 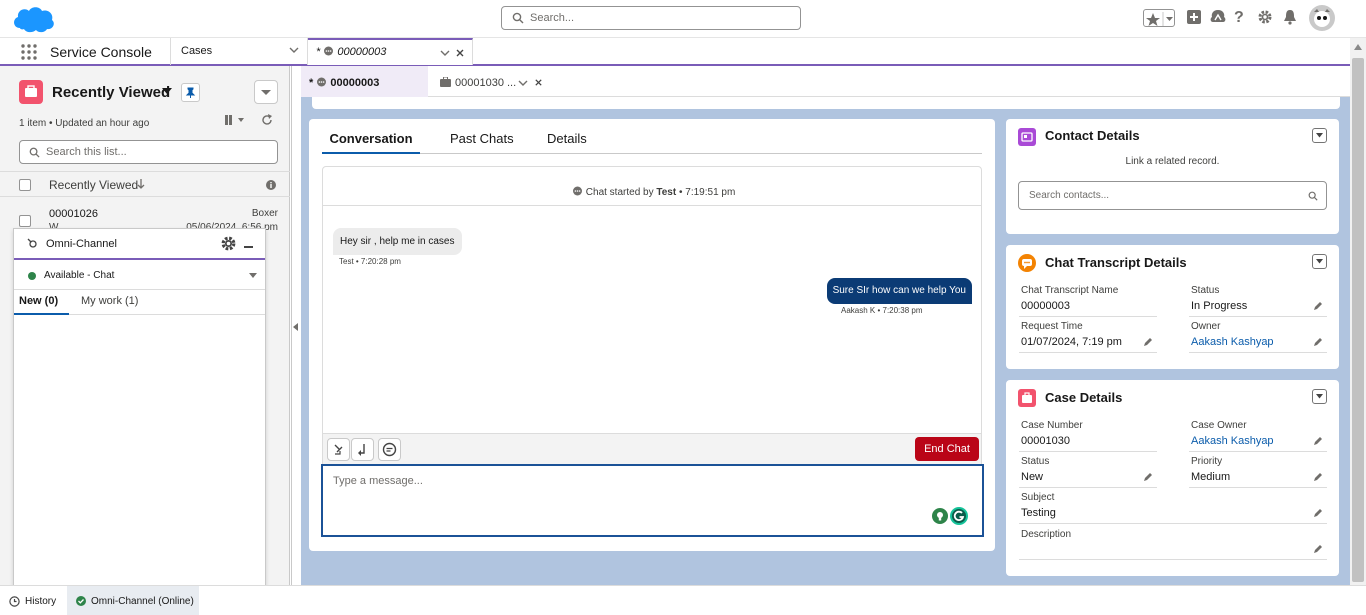 What do you see at coordinates (109, 301) in the screenshot?
I see `tab-my-work: My work (1)` at bounding box center [109, 301].